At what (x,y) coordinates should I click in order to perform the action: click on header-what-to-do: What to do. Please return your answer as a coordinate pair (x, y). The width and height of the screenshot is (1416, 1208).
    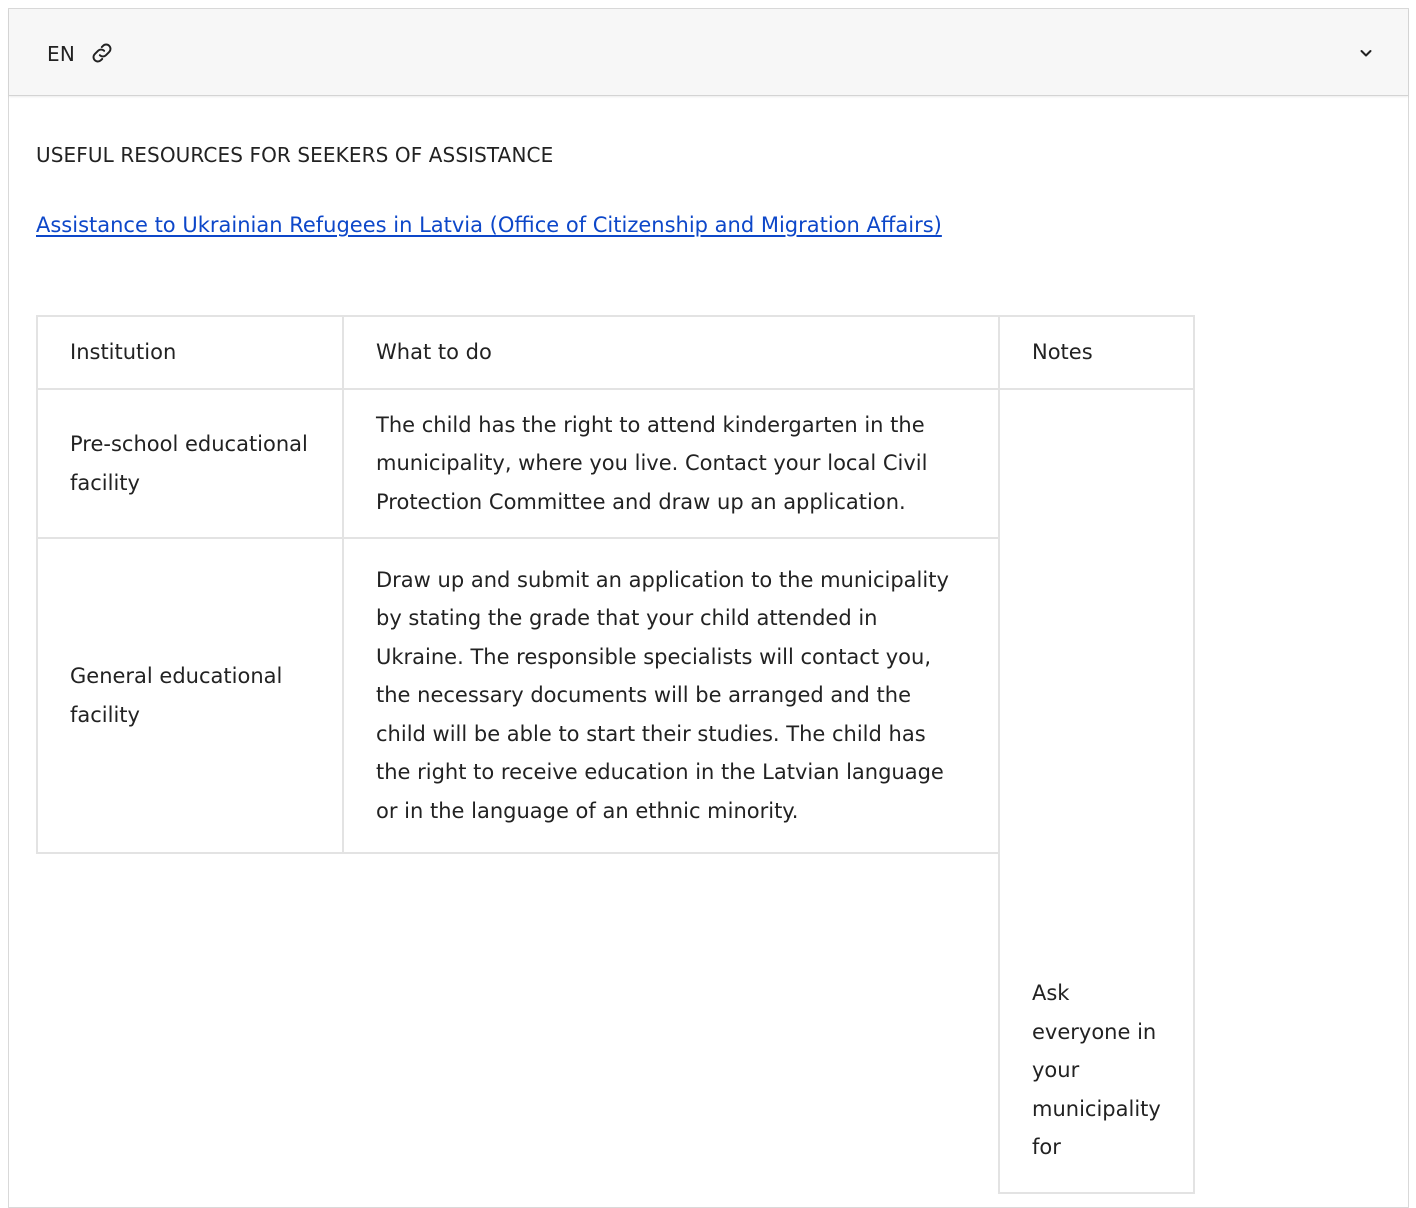
    Looking at the image, I should click on (671, 352).